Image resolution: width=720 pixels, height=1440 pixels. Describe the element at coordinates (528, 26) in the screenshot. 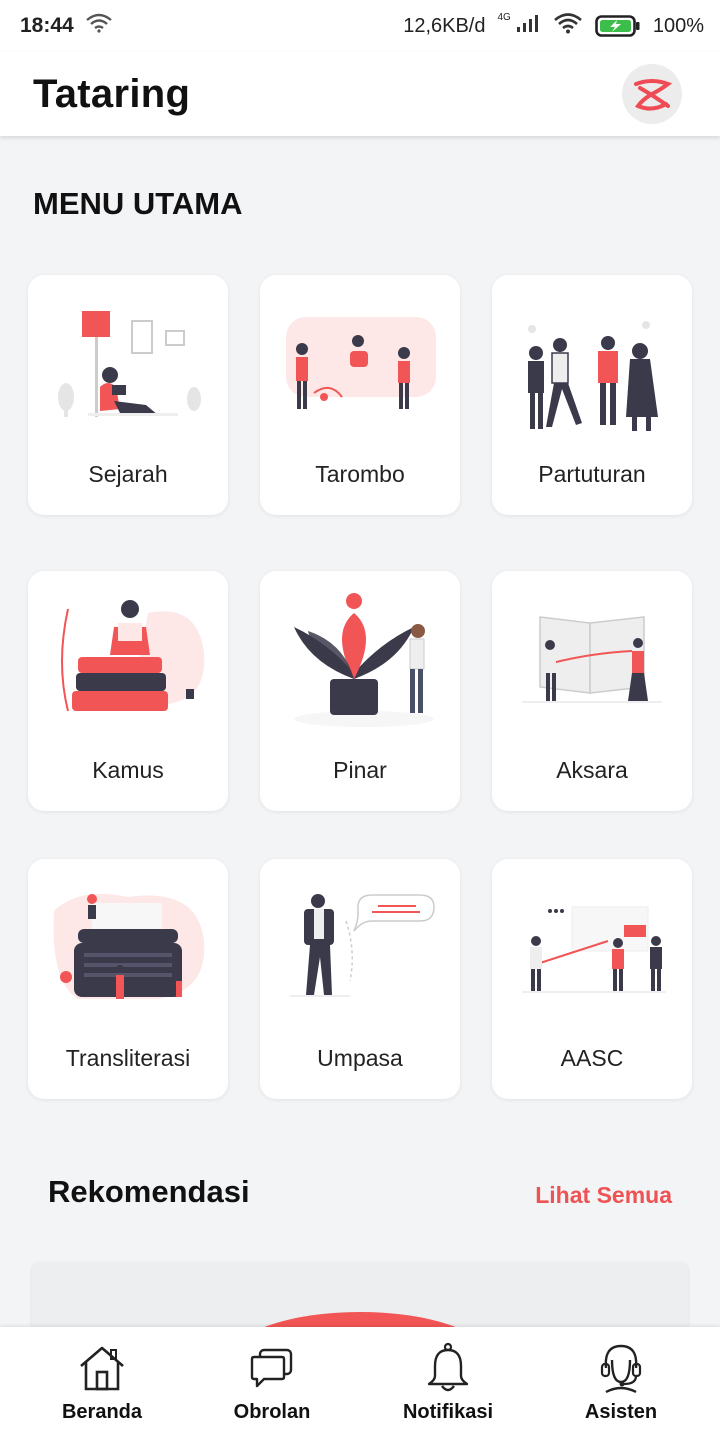

I see `signal-icon` at that location.